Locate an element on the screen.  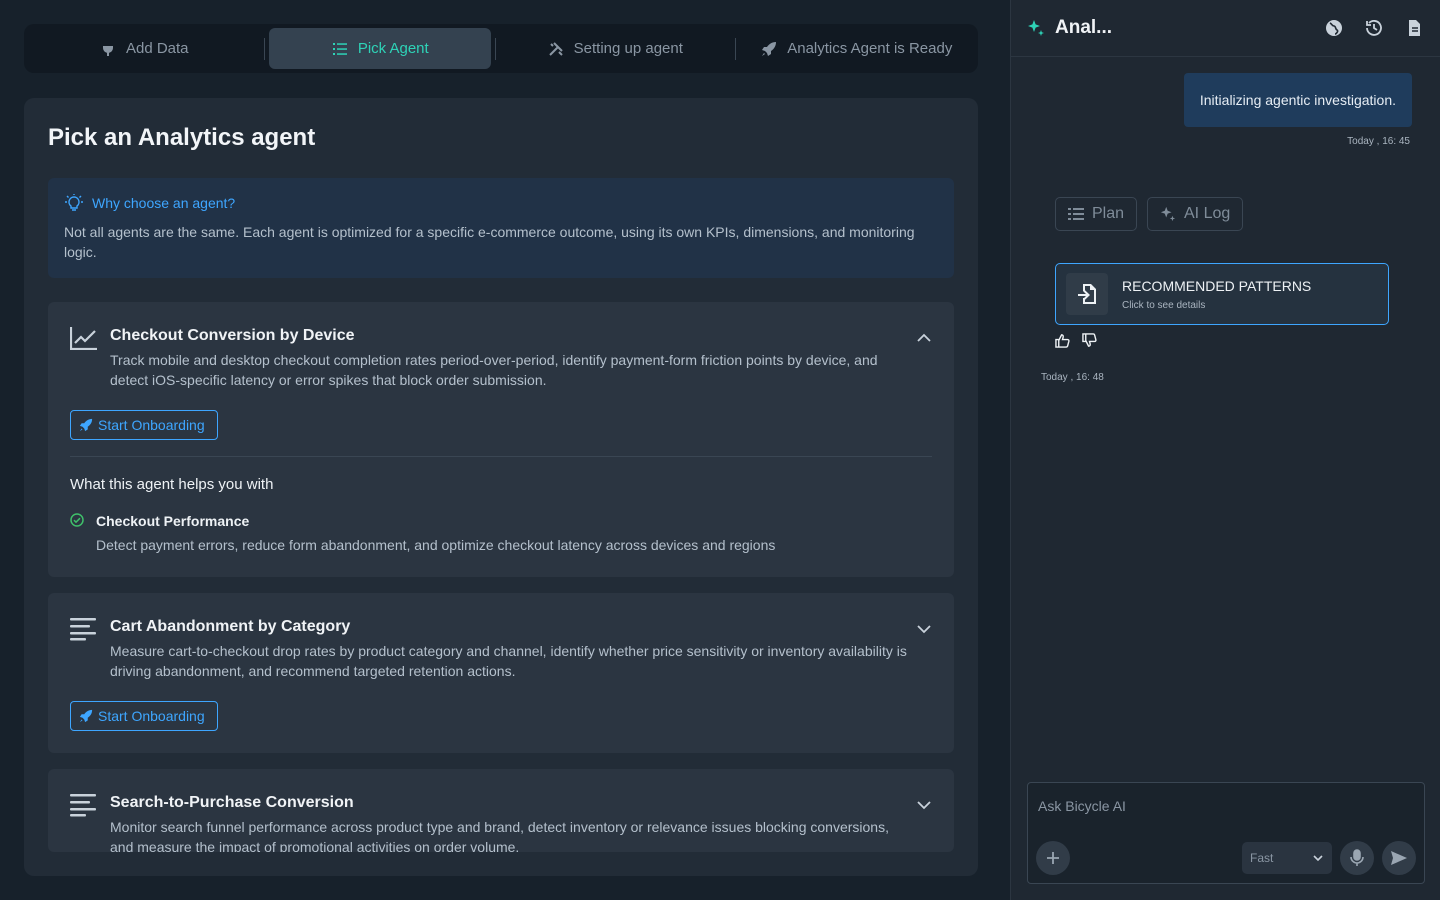
checklist-icon is located at coordinates (1076, 214).